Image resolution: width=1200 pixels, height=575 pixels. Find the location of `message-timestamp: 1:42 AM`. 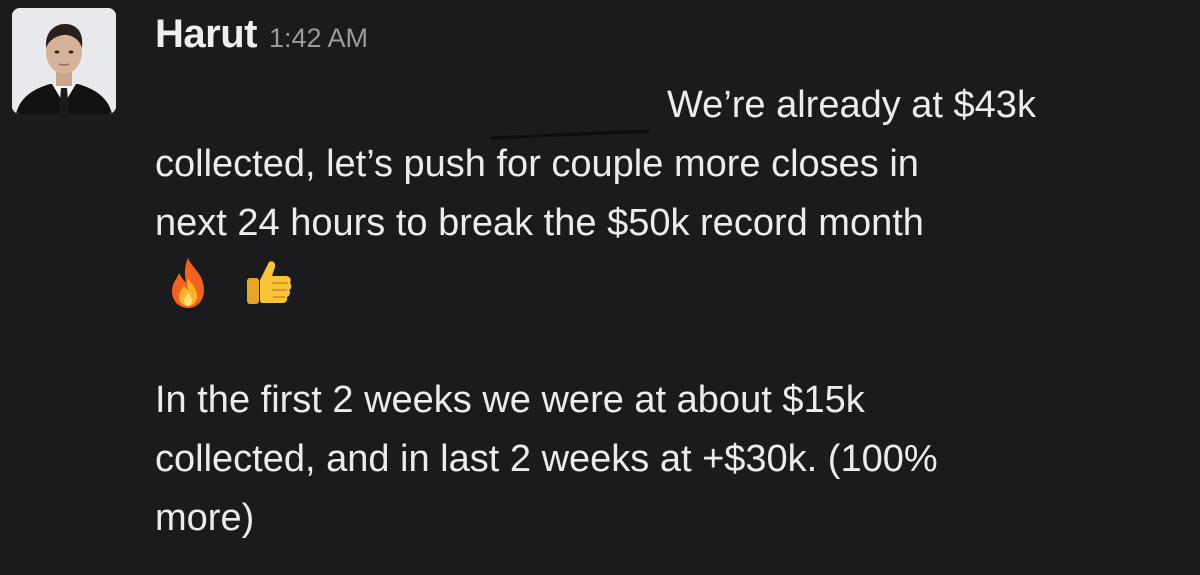

message-timestamp: 1:42 AM is located at coordinates (318, 38).